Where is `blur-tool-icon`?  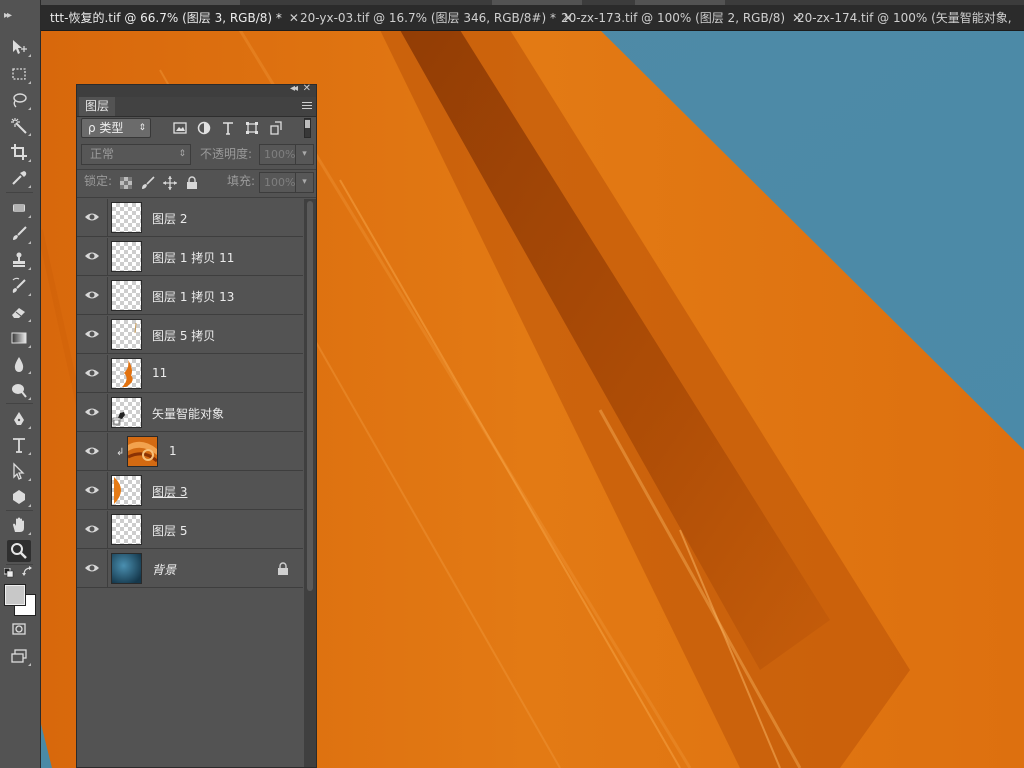
blur-tool-icon is located at coordinates (19, 364).